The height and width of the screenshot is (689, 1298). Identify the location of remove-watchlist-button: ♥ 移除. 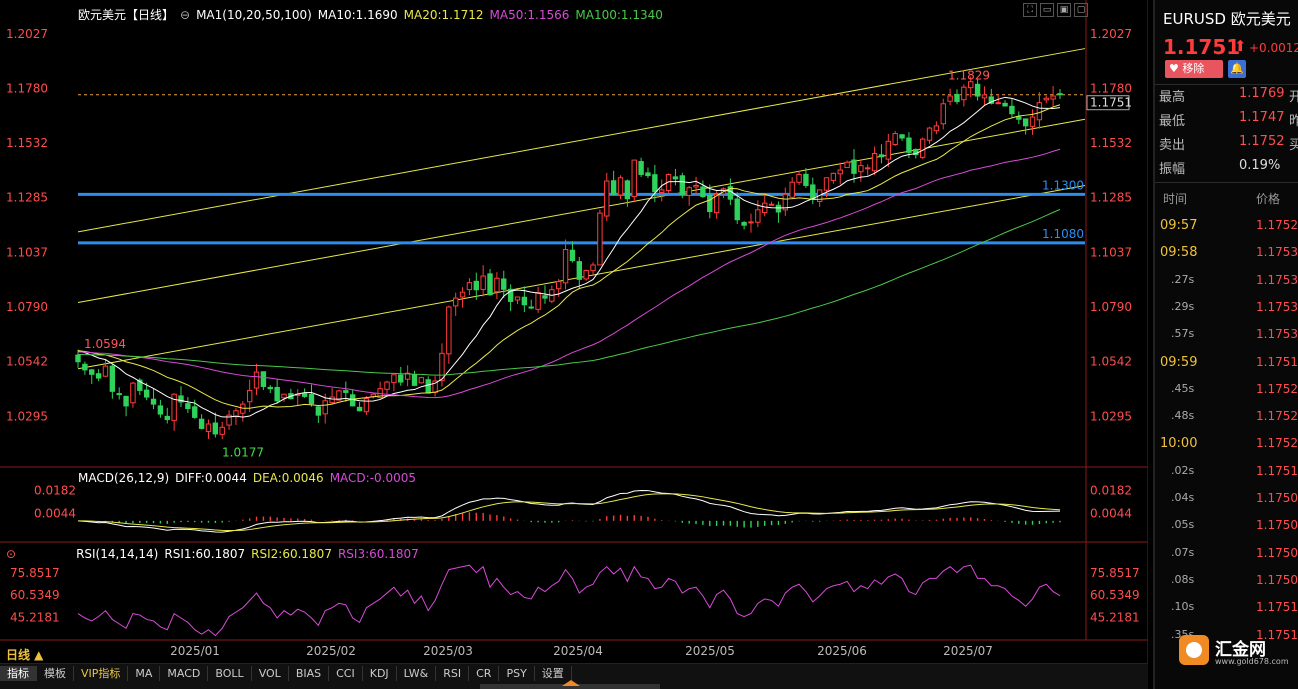
(1194, 69).